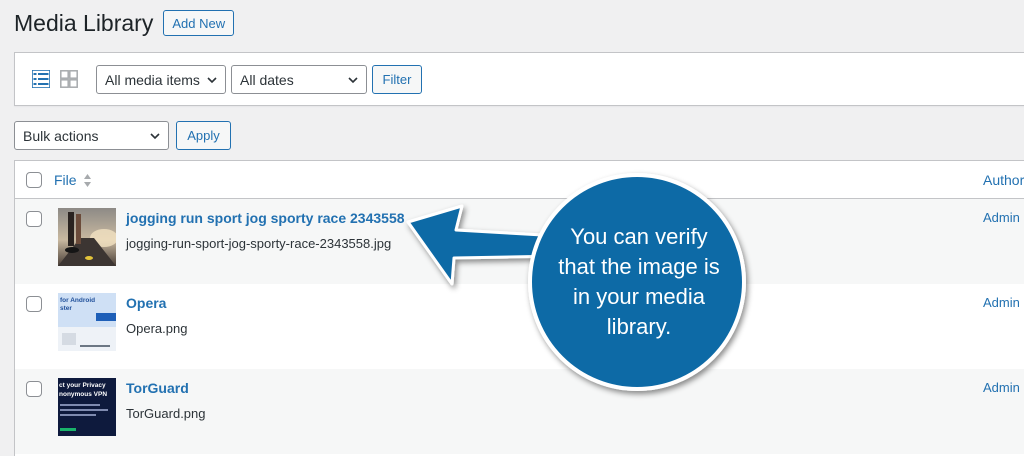 This screenshot has height=456, width=1024. Describe the element at coordinates (397, 79) in the screenshot. I see `filter-button: Filter` at that location.